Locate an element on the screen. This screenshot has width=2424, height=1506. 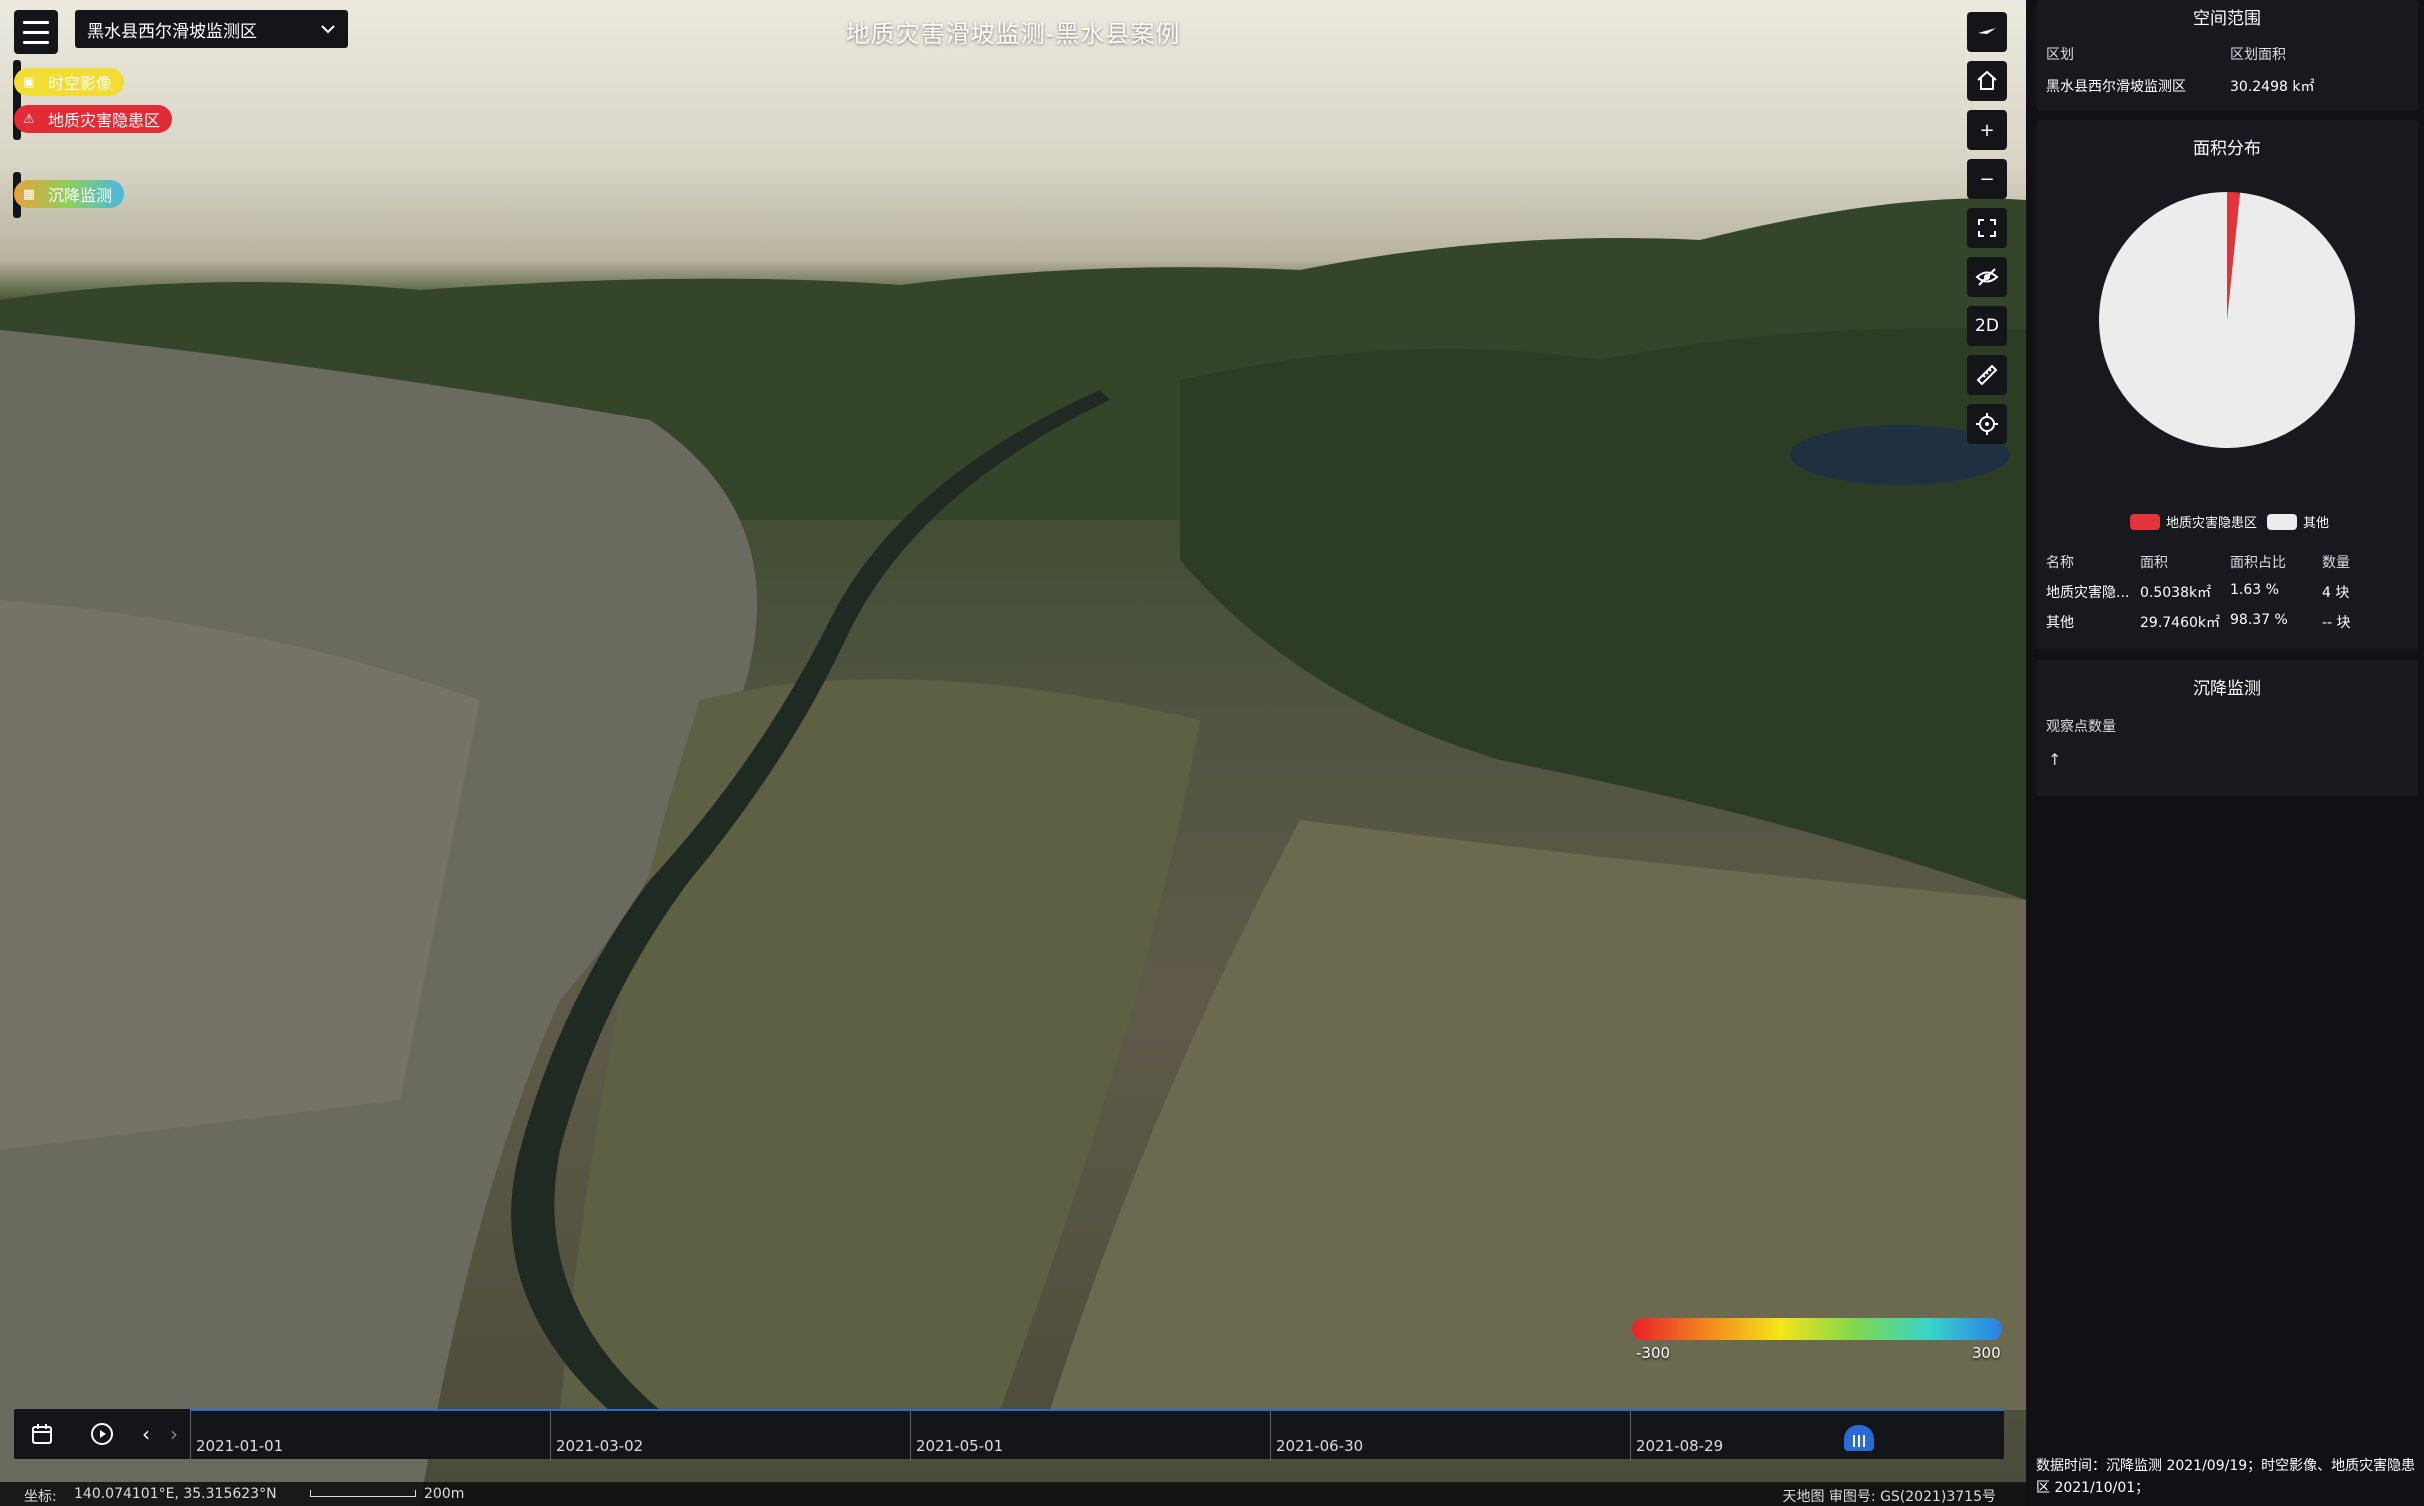
settlement-title: 沉降监测 is located at coordinates (2227, 689).